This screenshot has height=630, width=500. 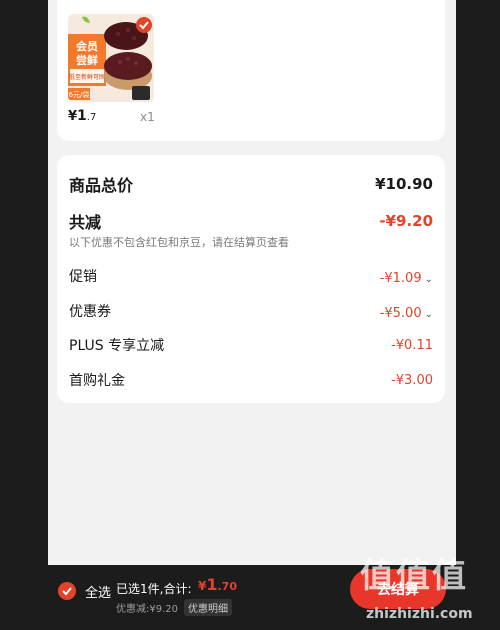 I want to click on select-all-label: 全选, so click(x=98, y=591).